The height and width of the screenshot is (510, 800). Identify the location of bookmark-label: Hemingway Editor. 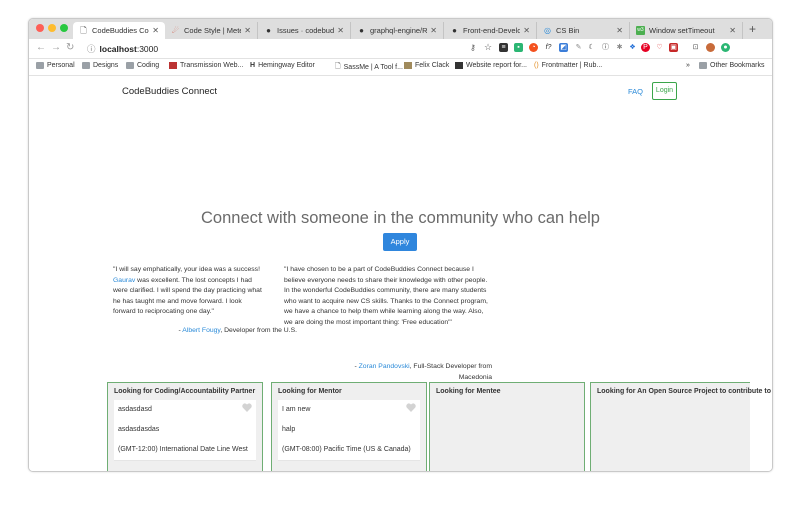
(286, 65).